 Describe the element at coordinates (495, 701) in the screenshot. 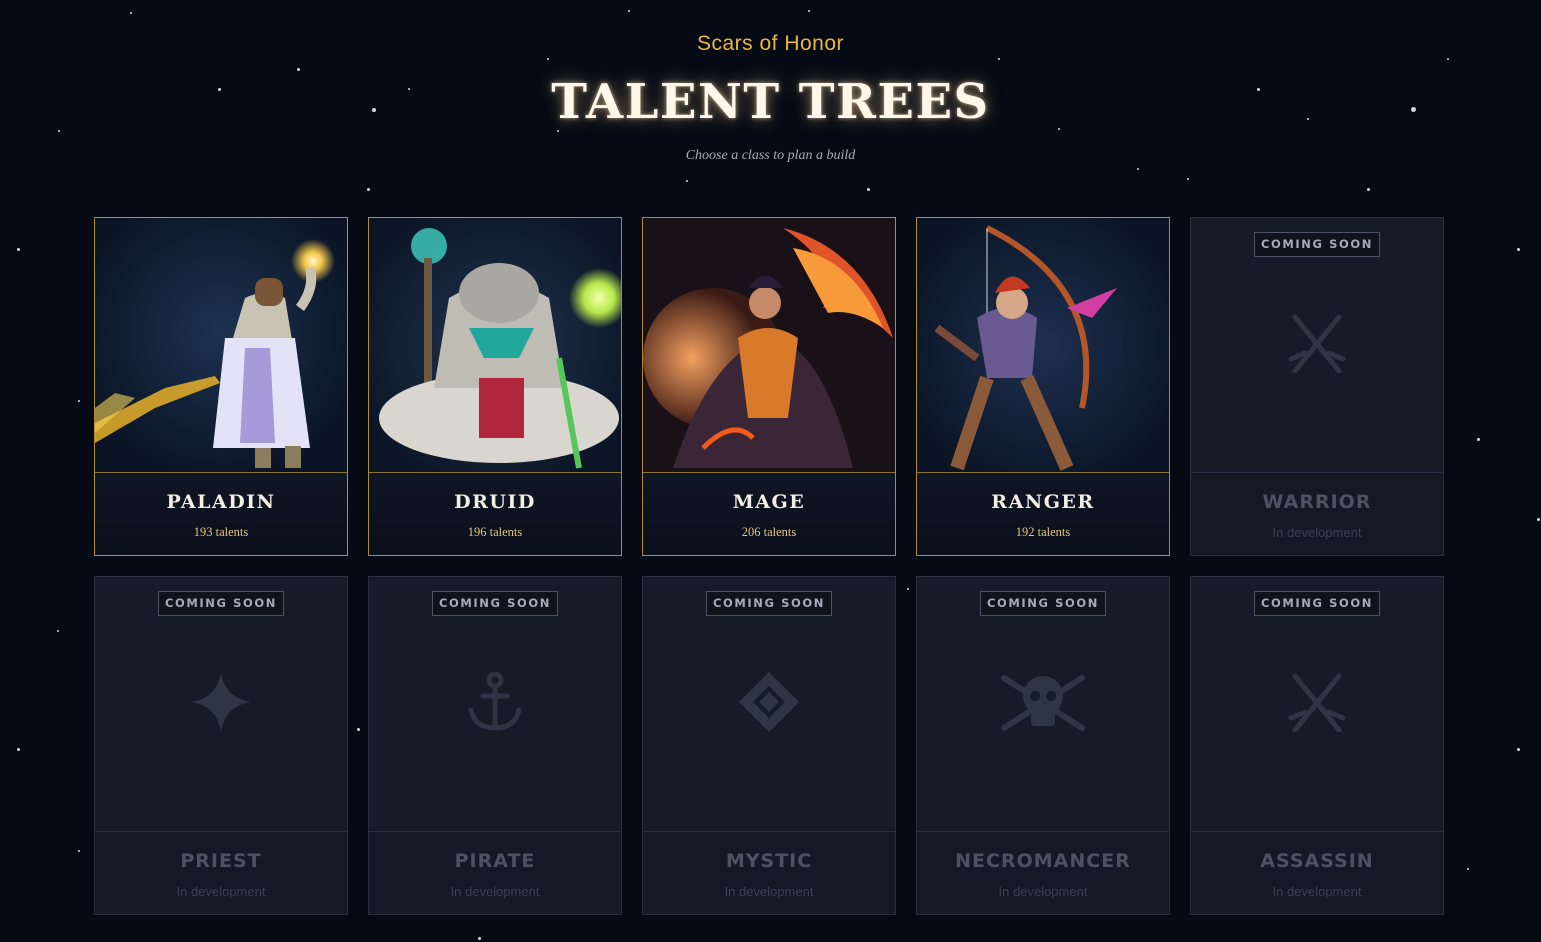

I see `anchor-icon` at that location.